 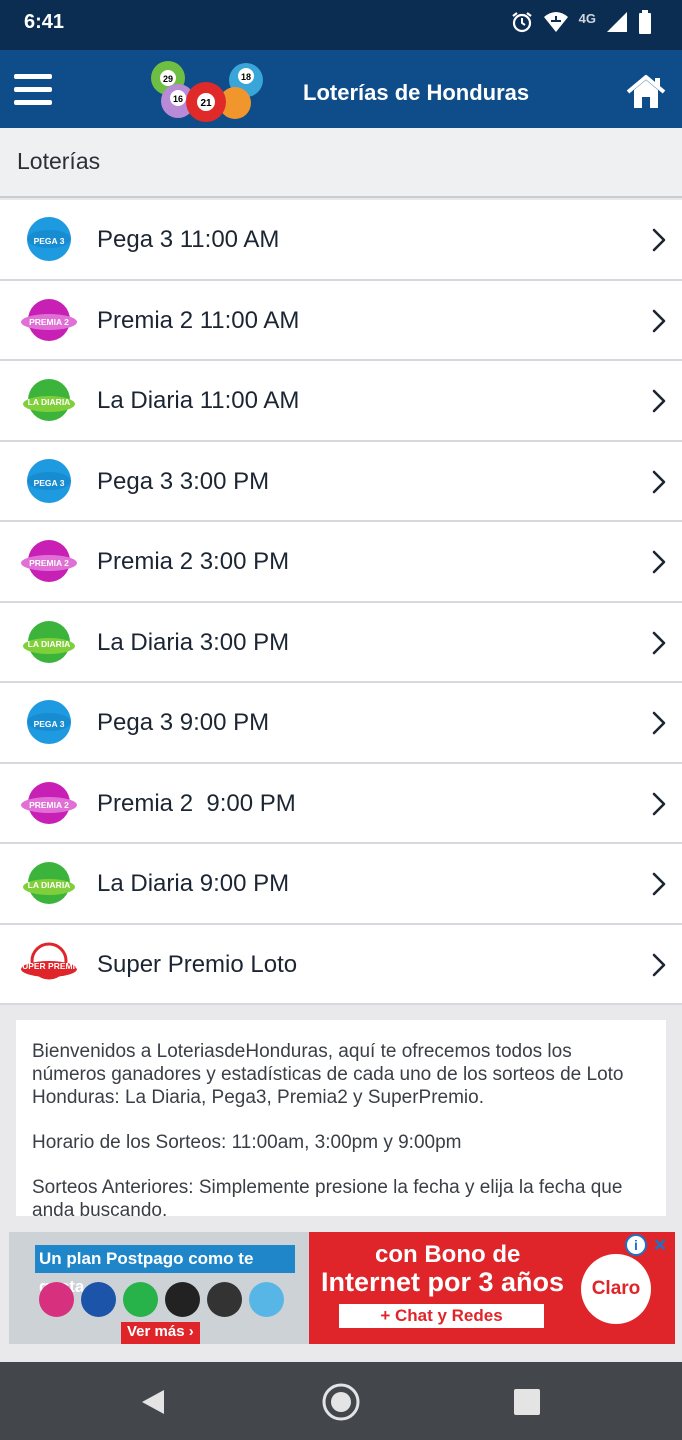 I want to click on home-icon, so click(x=646, y=92).